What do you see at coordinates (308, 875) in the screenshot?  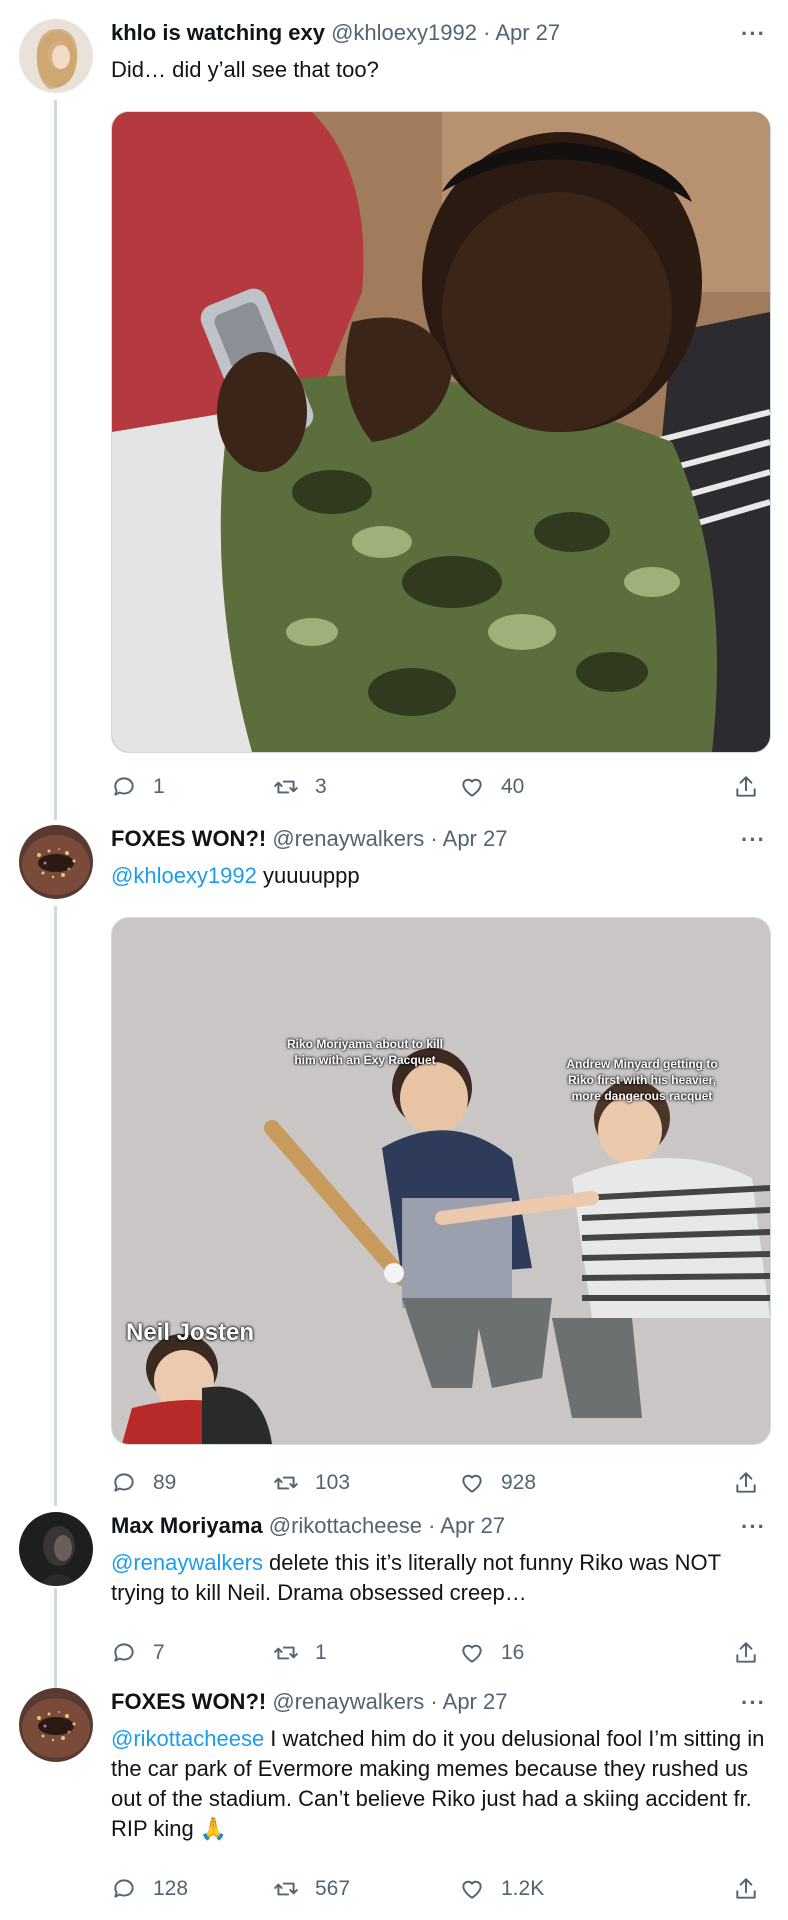 I see `tweet-body: yuuuuppp` at bounding box center [308, 875].